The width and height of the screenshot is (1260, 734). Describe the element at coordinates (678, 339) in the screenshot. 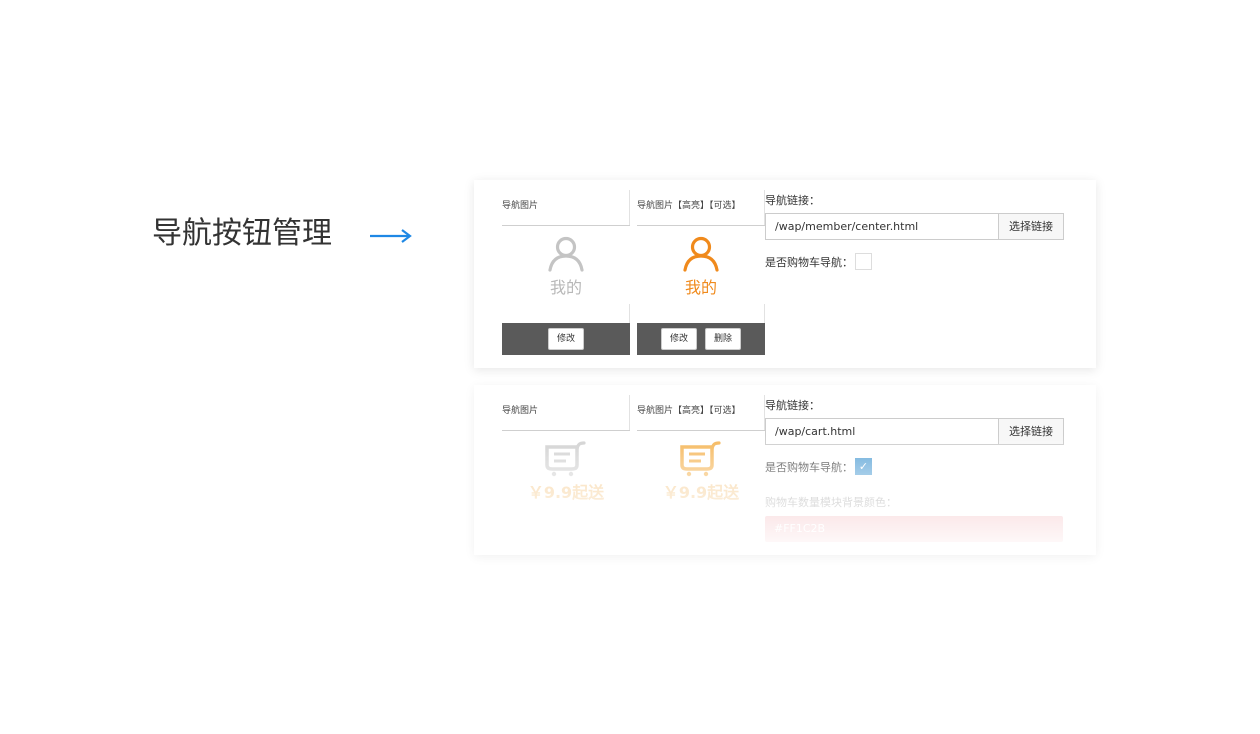

I see `edit-highlight-button: 修改` at that location.